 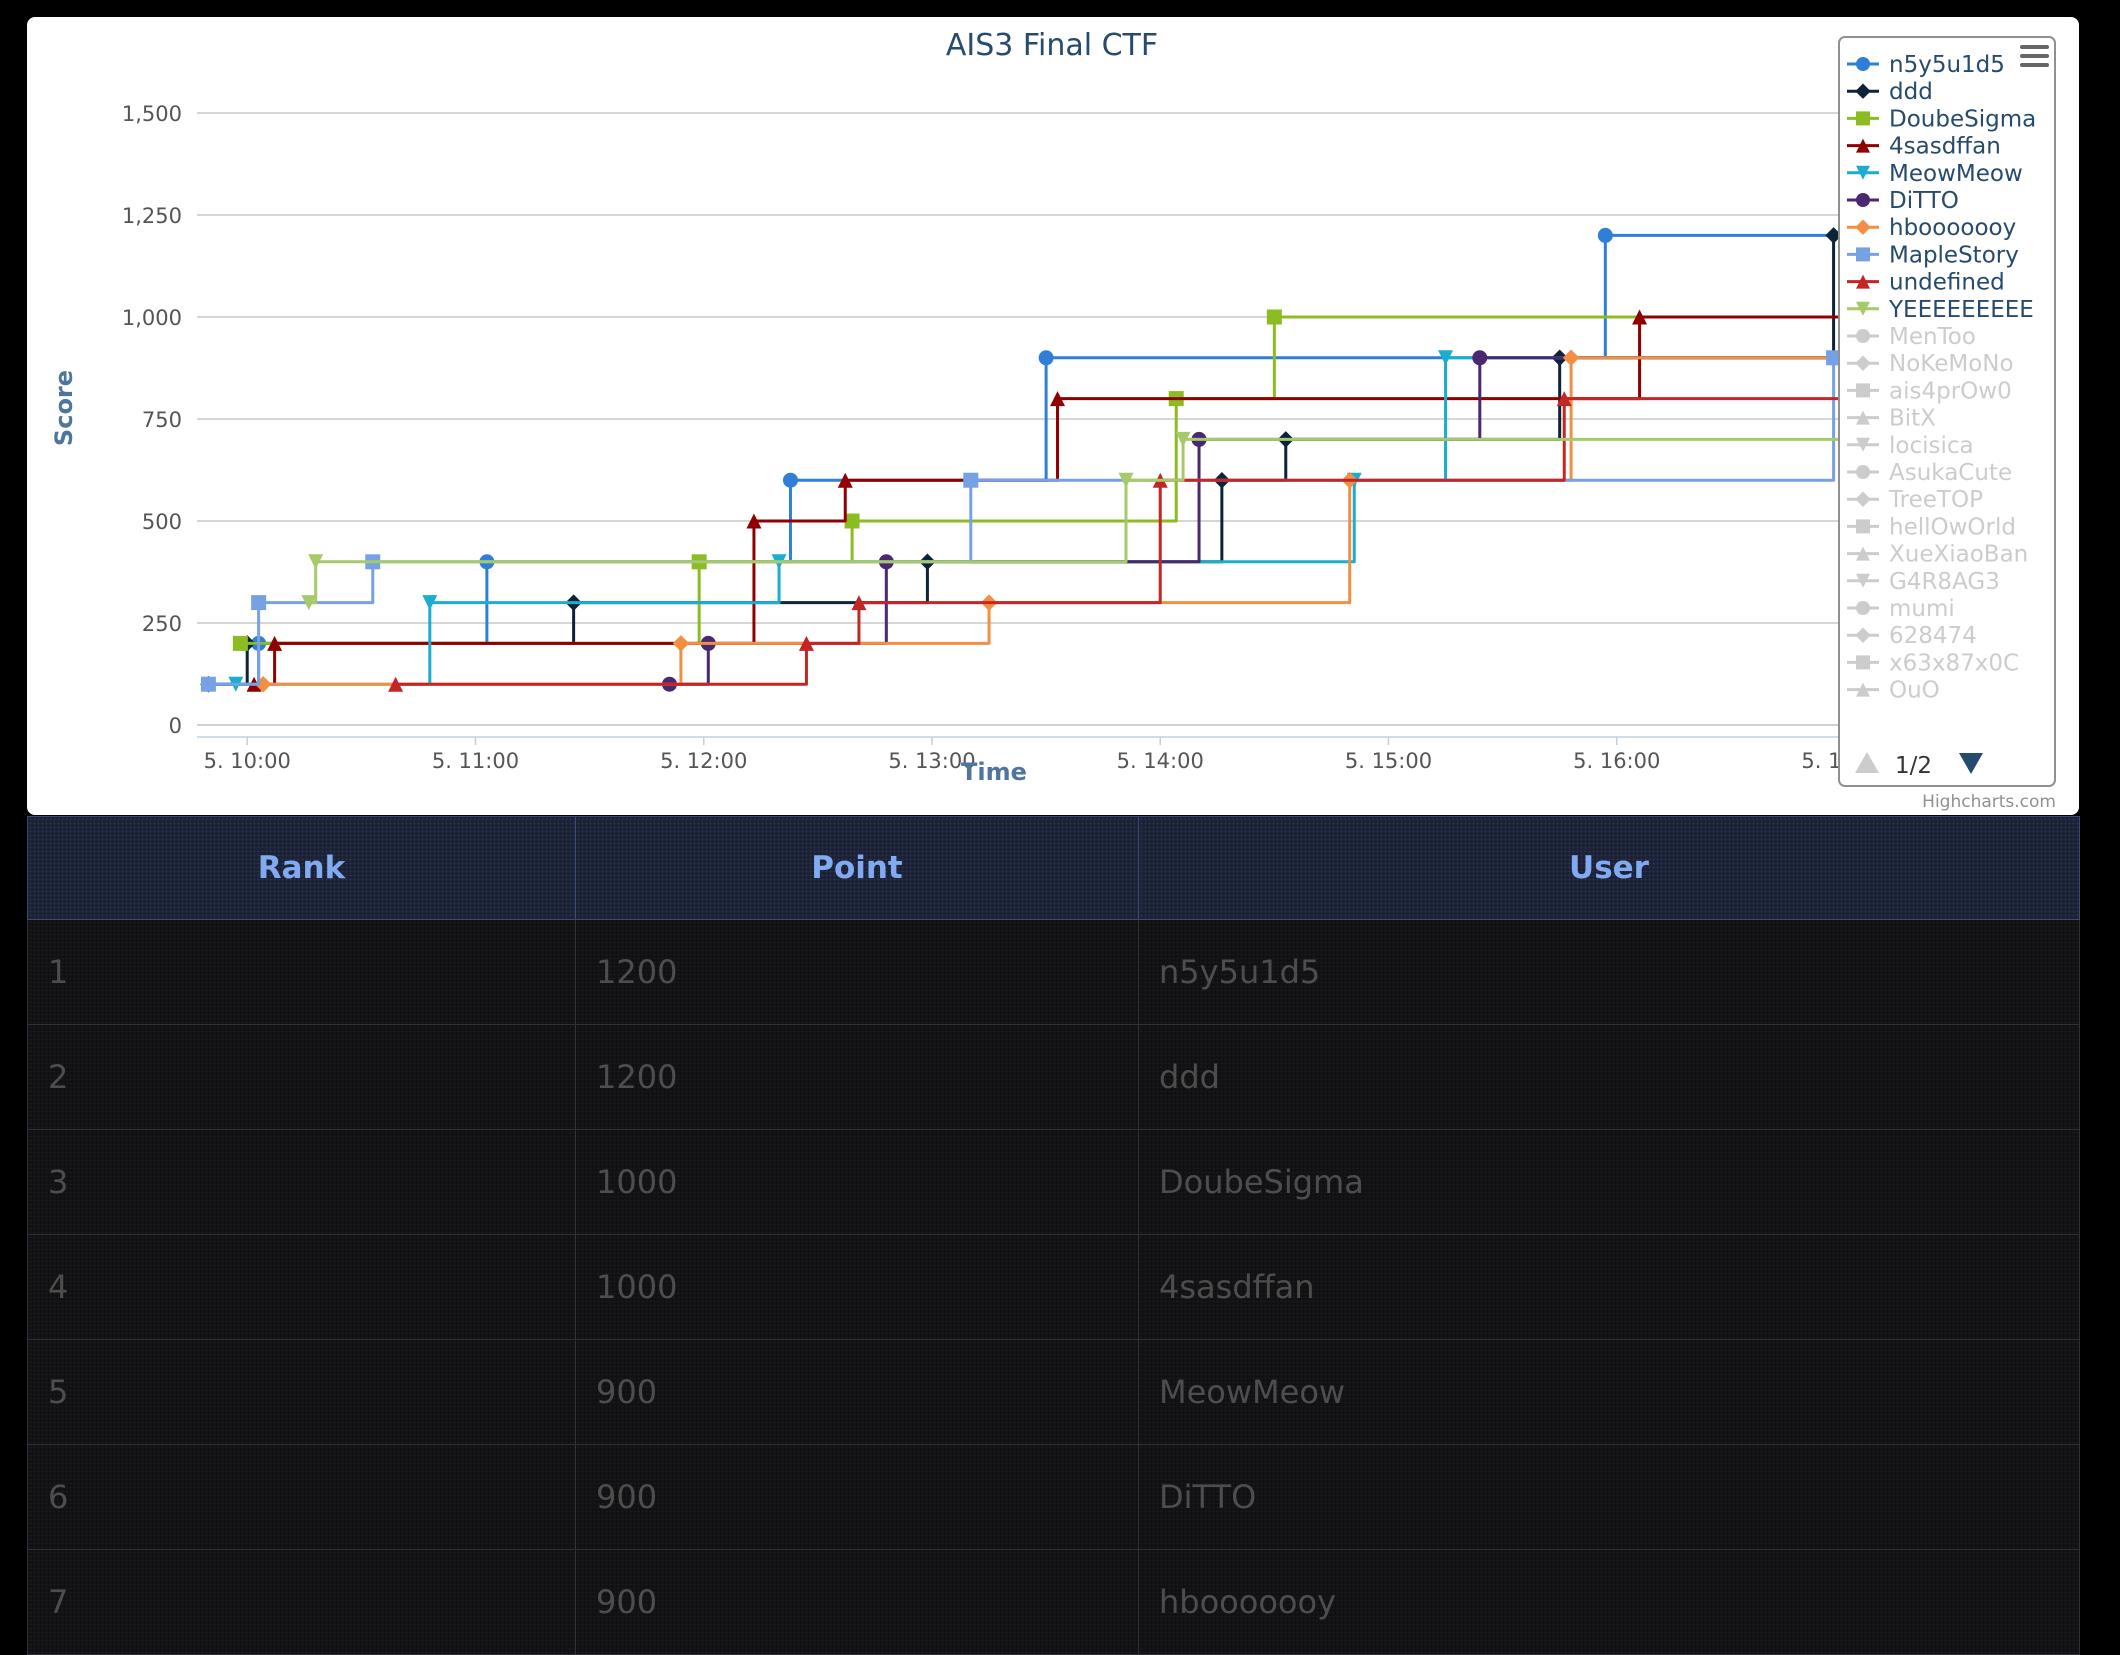 I want to click on user-cell: DiTTO, so click(x=1609, y=1497).